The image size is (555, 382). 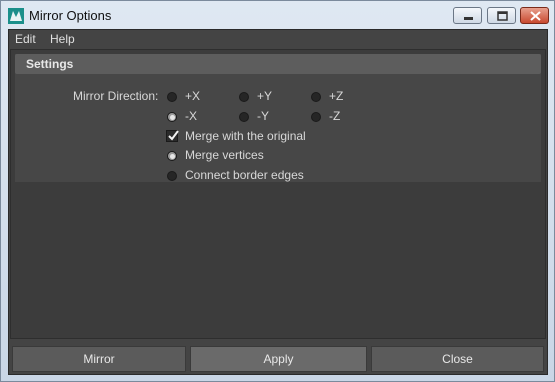 I want to click on title-bar: Mirror Options, so click(x=277, y=15).